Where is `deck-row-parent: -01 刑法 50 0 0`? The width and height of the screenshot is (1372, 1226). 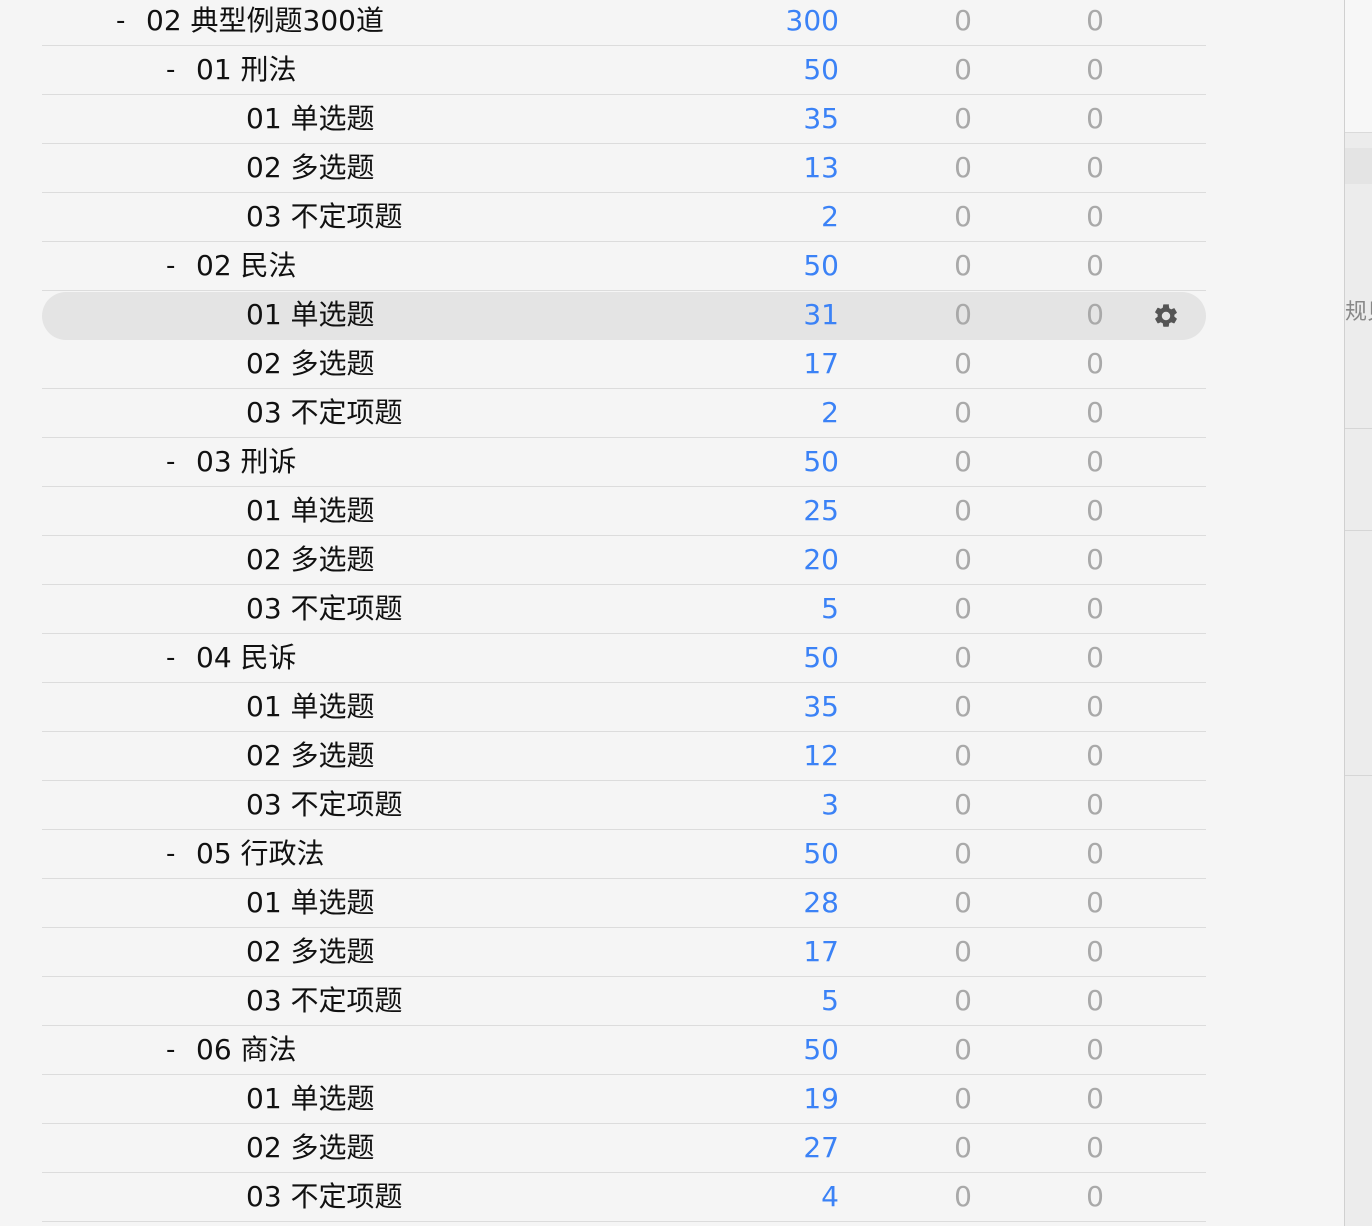 deck-row-parent: -01 刑法 50 0 0 is located at coordinates (624, 71).